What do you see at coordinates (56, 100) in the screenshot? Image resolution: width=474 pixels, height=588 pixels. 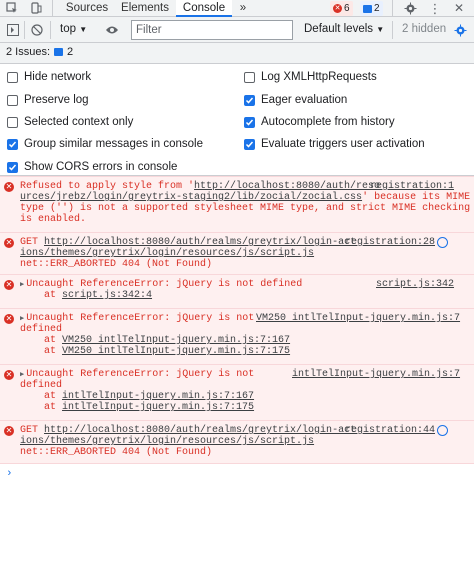 I see `option-label: Preserve log` at bounding box center [56, 100].